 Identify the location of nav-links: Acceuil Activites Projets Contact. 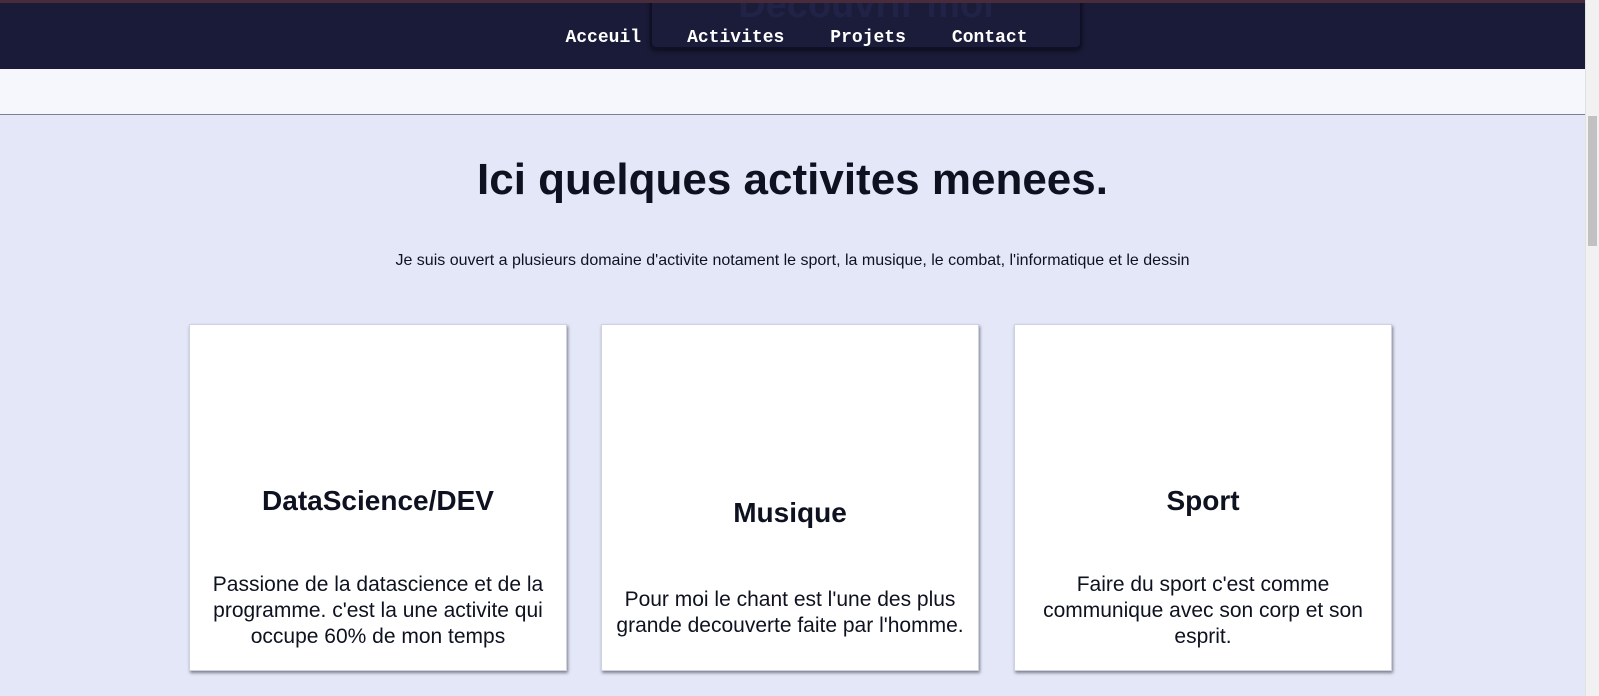
(792, 36).